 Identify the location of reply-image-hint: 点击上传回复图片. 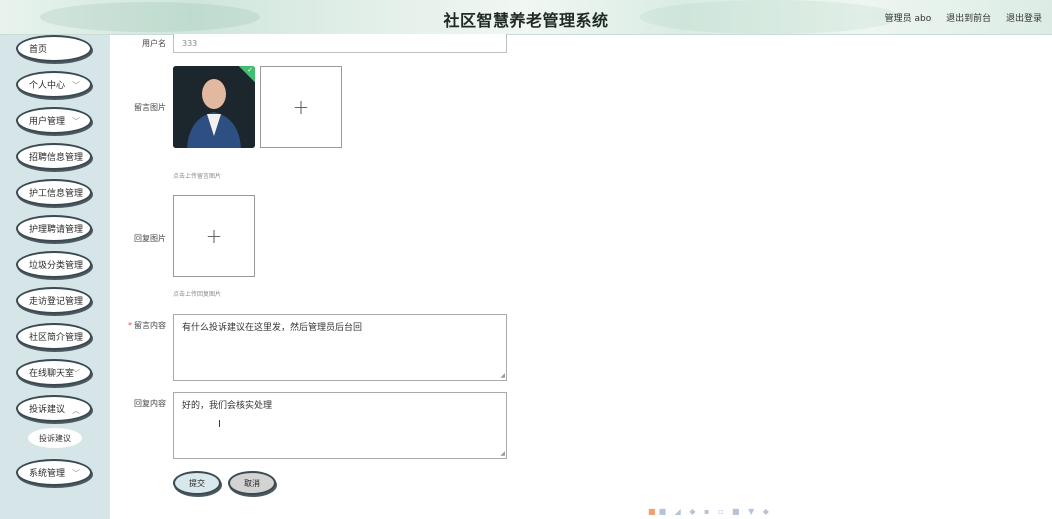
(197, 294).